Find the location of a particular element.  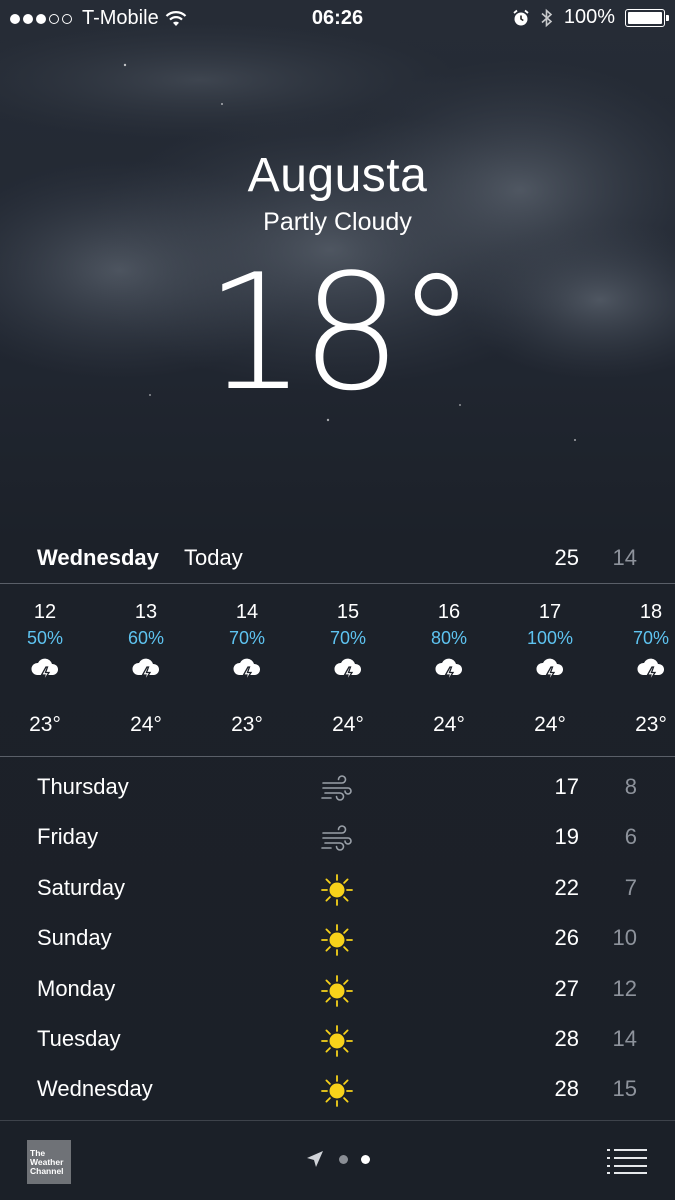

hourly-time: 15 is located at coordinates (348, 612).